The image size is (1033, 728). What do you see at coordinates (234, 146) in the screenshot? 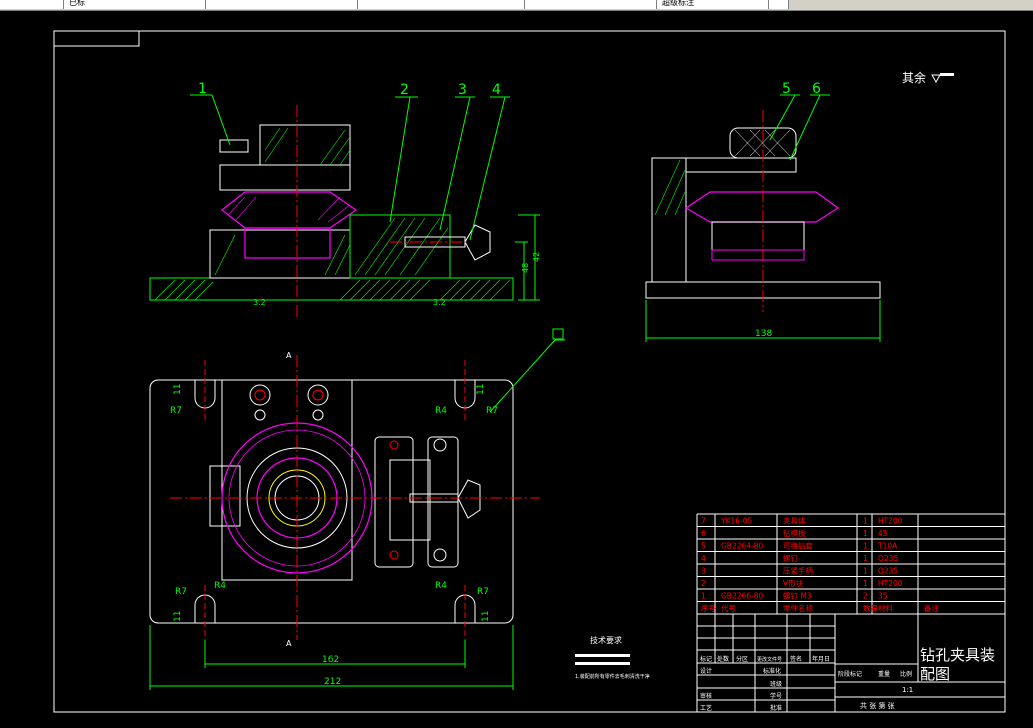
I see `screw-head` at bounding box center [234, 146].